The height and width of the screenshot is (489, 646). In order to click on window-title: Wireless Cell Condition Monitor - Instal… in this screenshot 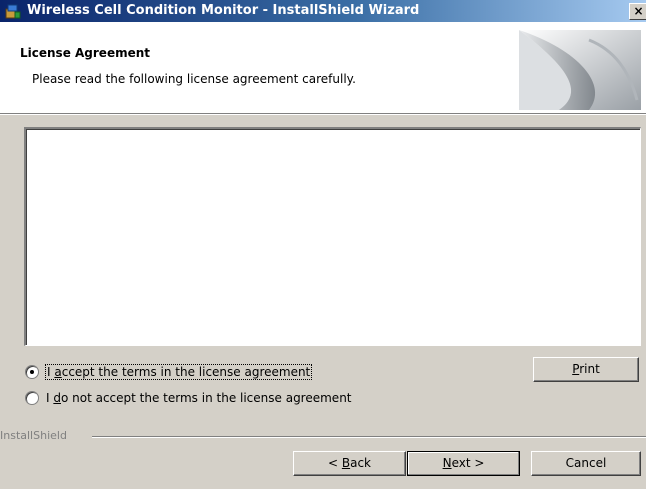, I will do `click(223, 10)`.